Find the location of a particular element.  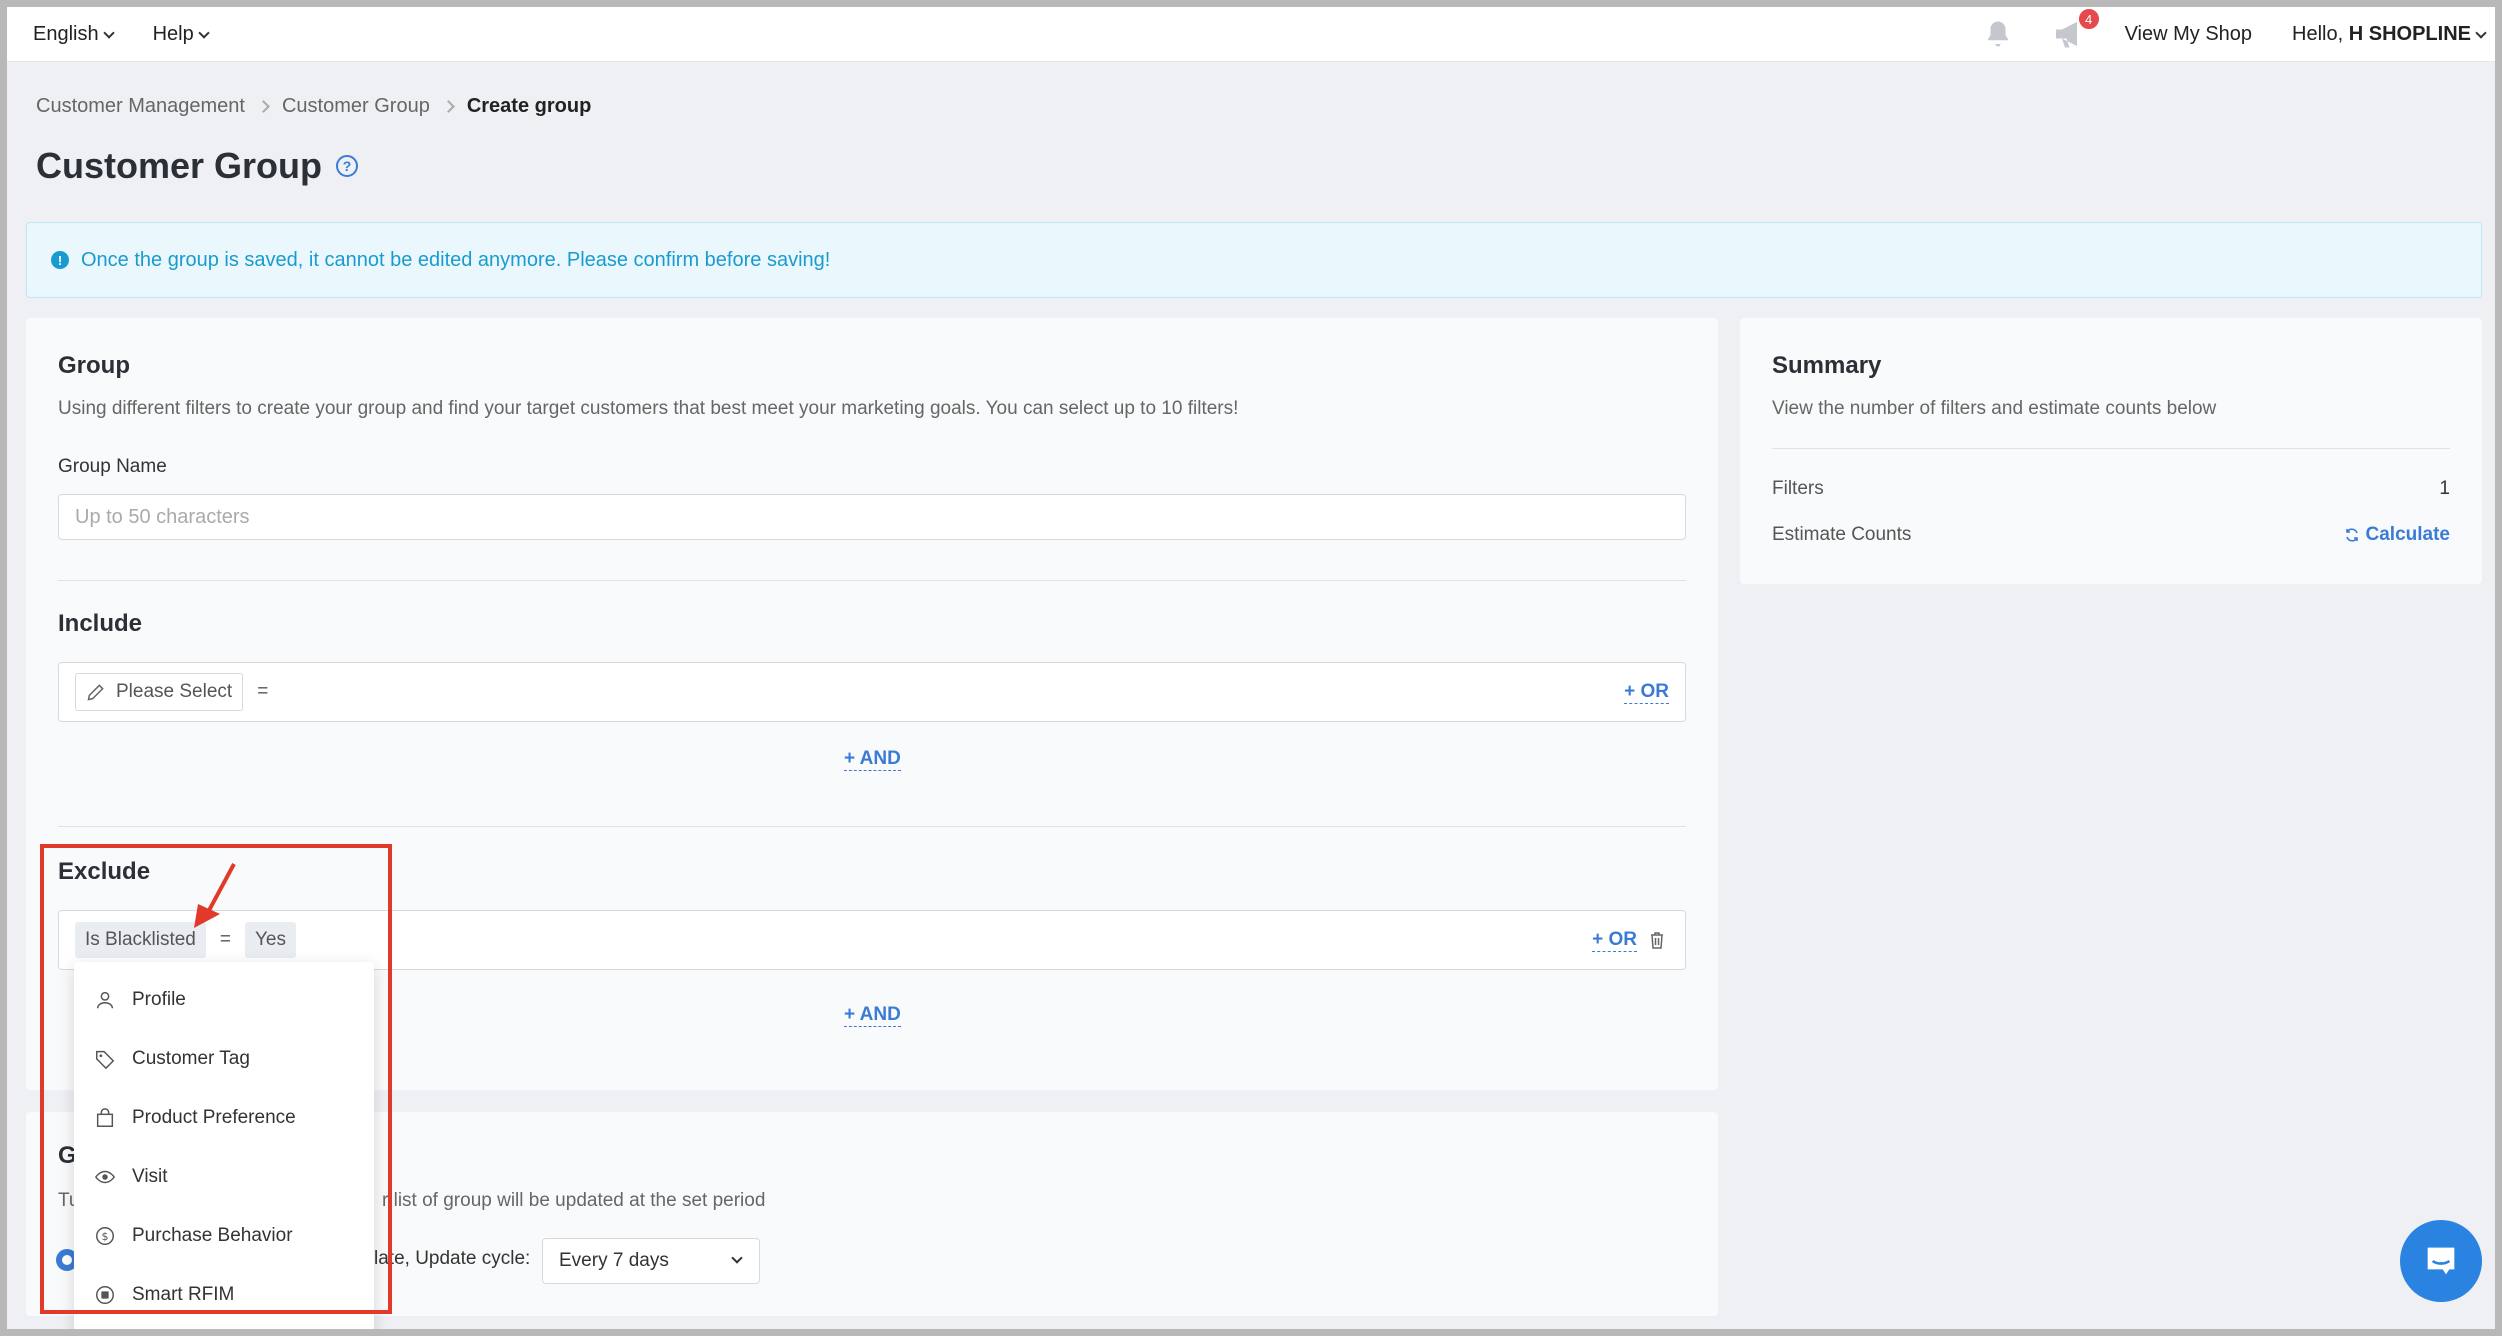

page-title-text: Customer Group is located at coordinates (179, 165).